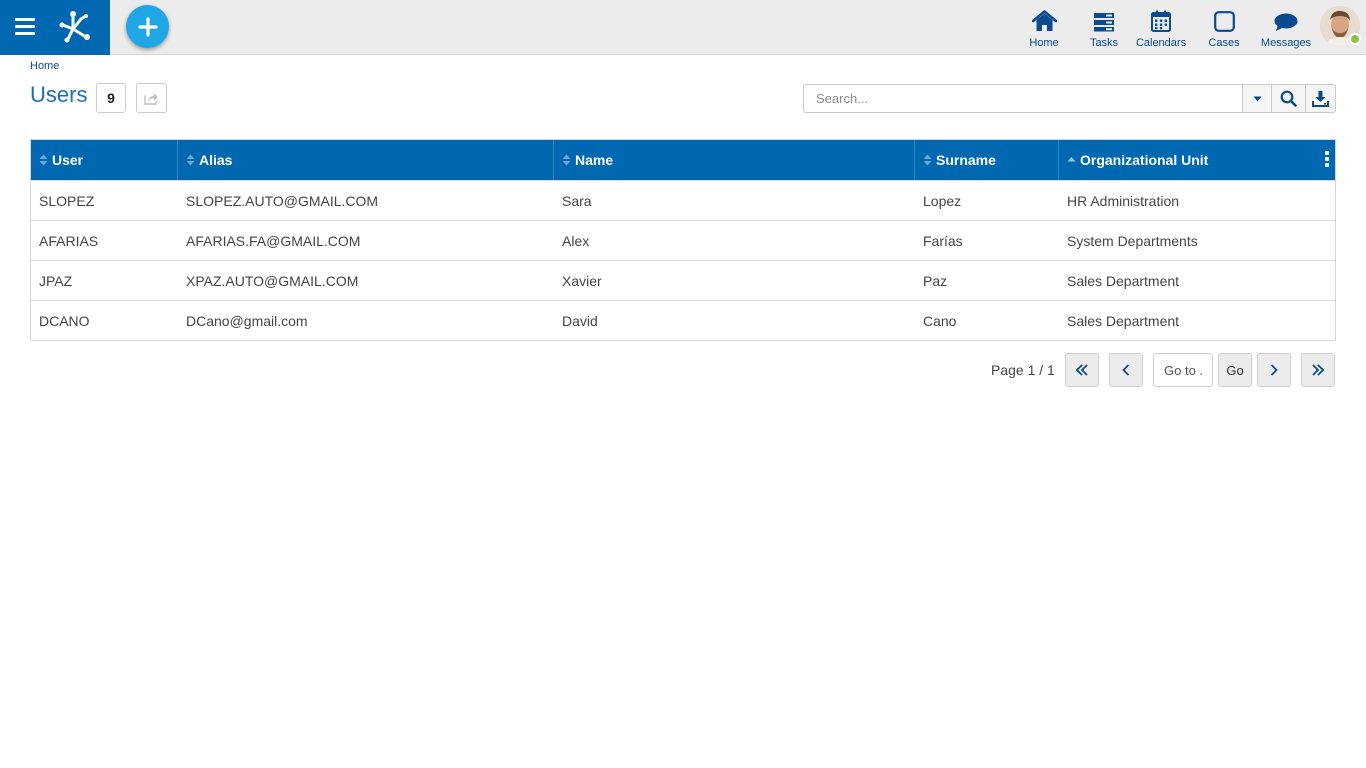 This screenshot has height=768, width=1366. What do you see at coordinates (943, 240) in the screenshot?
I see `cell-surname: Farías` at bounding box center [943, 240].